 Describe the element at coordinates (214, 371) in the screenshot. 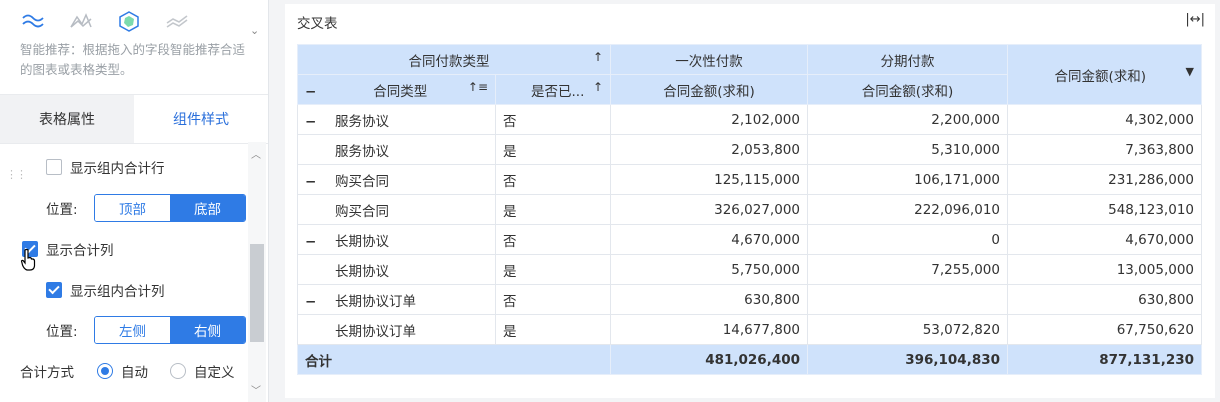

I see `total-method-custom-label: 自定义` at that location.